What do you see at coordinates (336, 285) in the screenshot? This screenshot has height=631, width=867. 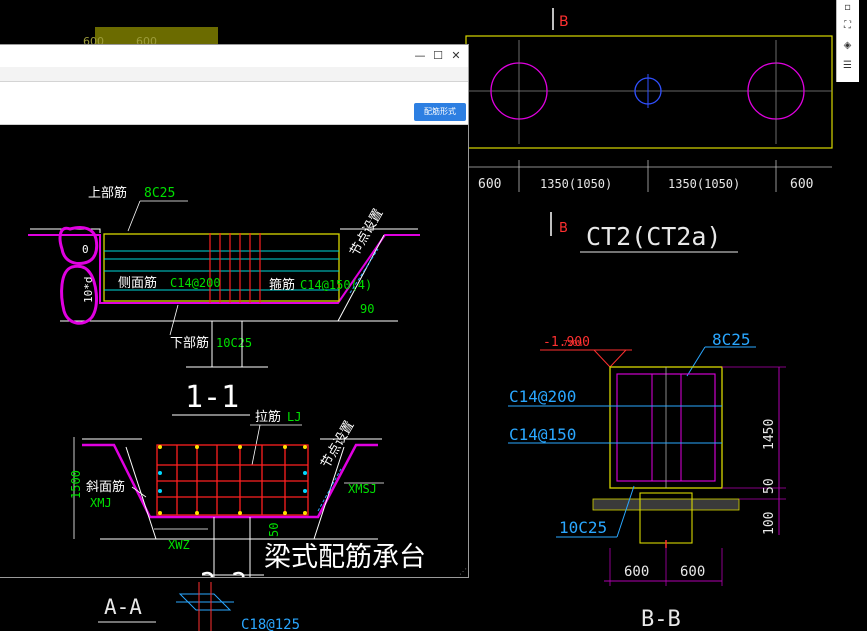 I see `s1-stirrup-value: C14@150(4)` at bounding box center [336, 285].